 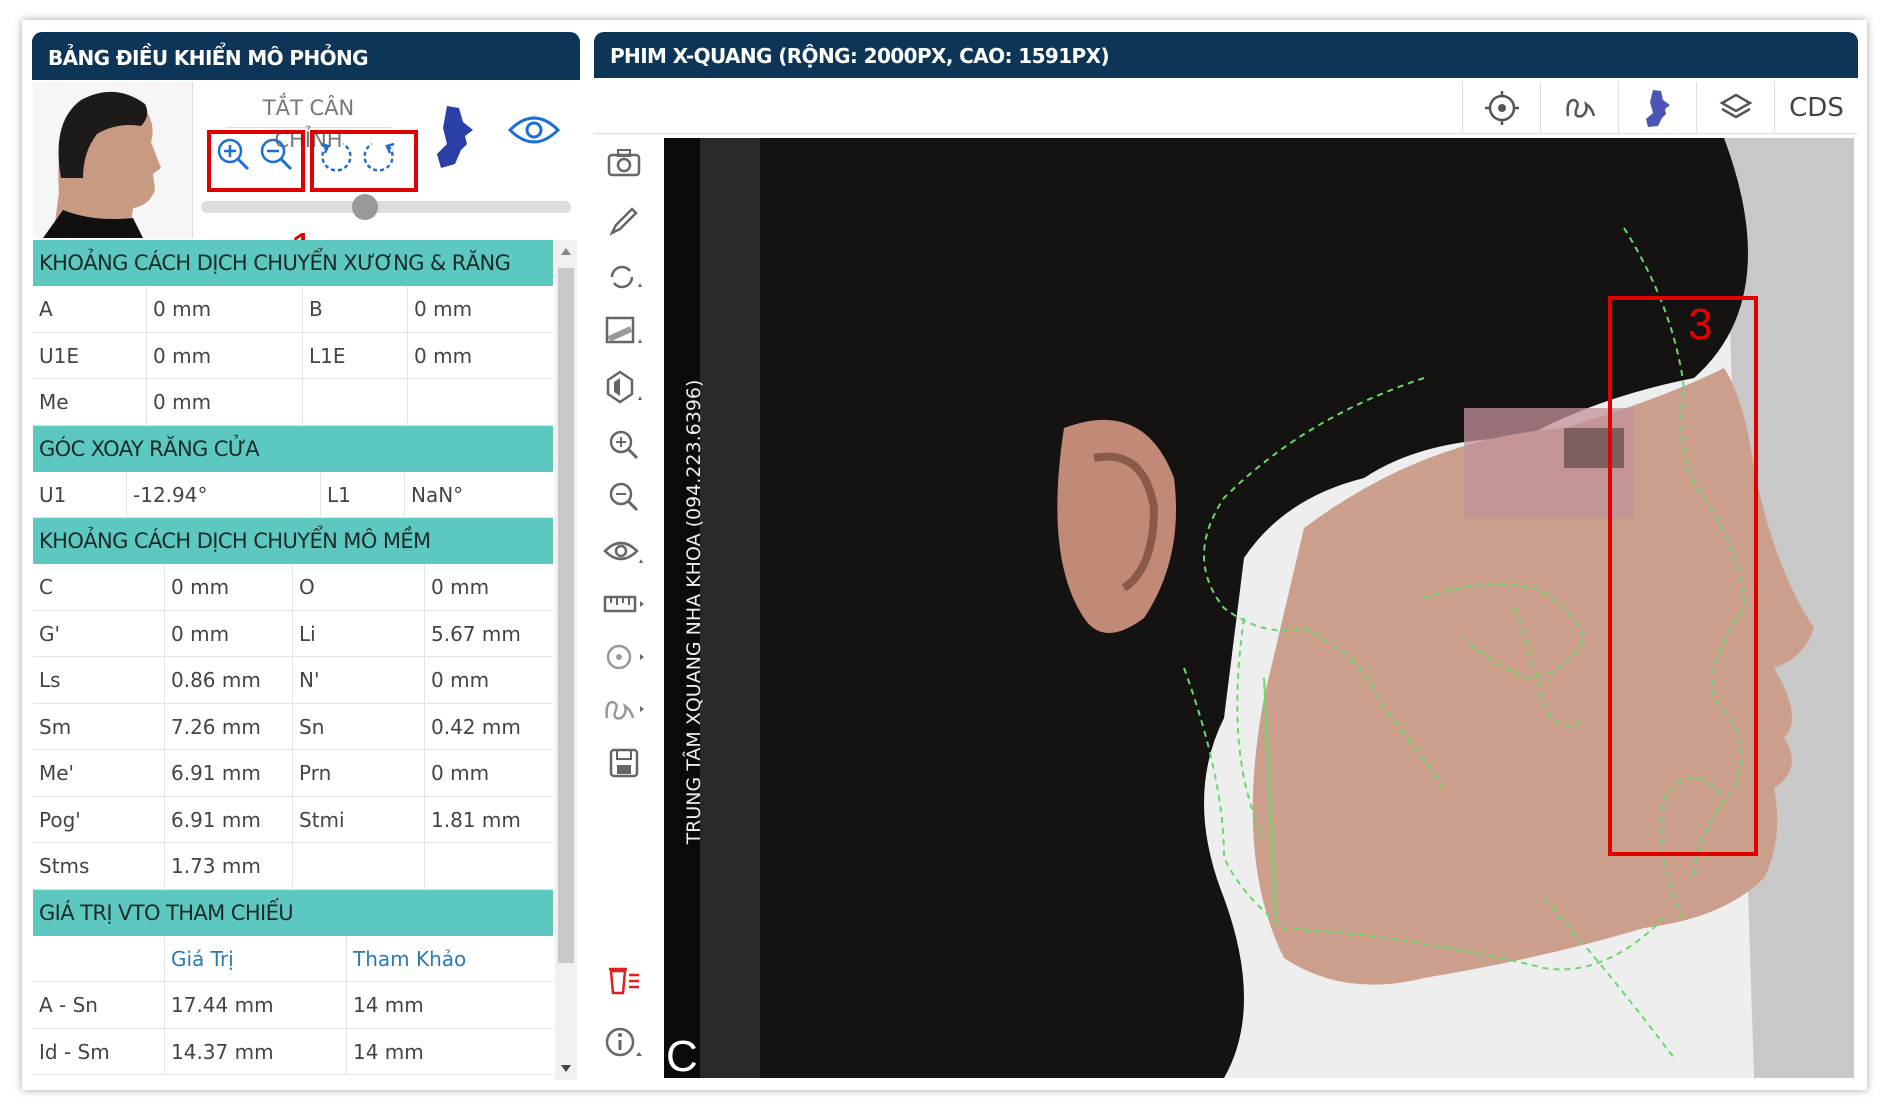 I want to click on view-controls: TẮT CÂN CHỈNH, so click(x=388, y=160).